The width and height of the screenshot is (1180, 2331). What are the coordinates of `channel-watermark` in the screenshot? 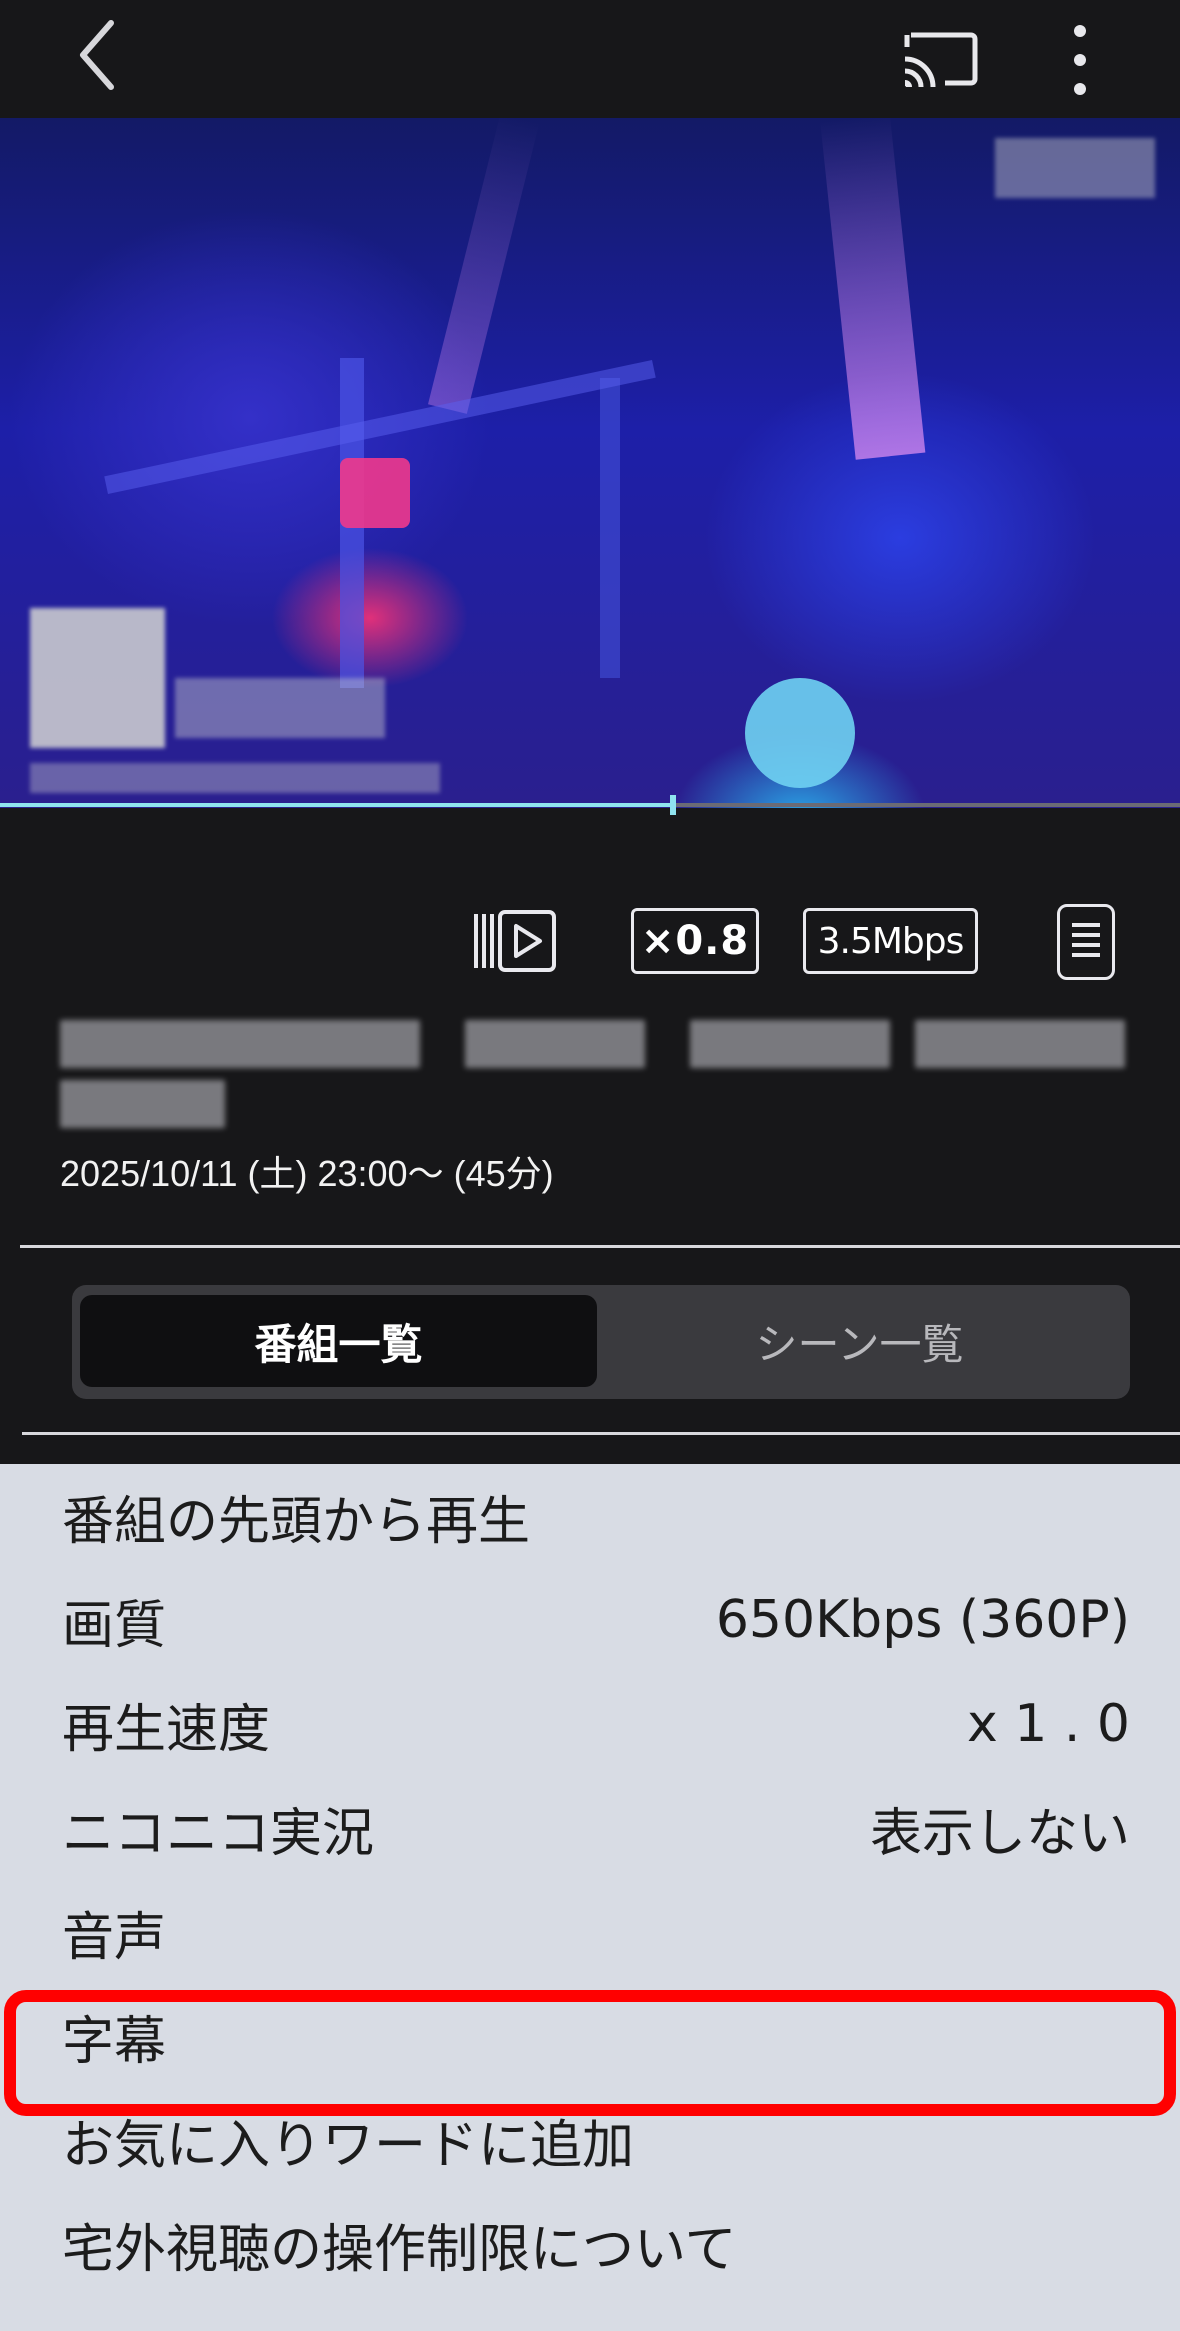 It's located at (1075, 168).